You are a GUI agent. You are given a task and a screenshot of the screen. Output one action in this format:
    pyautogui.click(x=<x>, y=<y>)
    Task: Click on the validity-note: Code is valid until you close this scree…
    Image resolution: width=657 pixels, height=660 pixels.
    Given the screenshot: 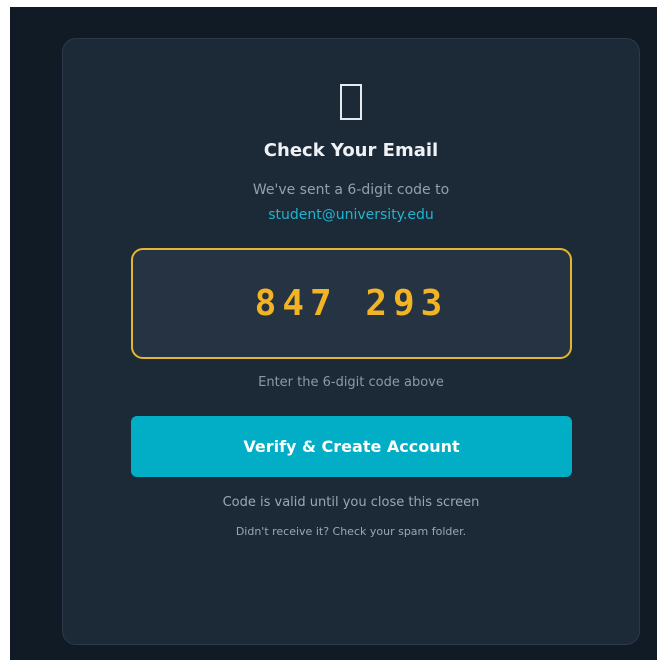 What is the action you would take?
    pyautogui.click(x=351, y=502)
    